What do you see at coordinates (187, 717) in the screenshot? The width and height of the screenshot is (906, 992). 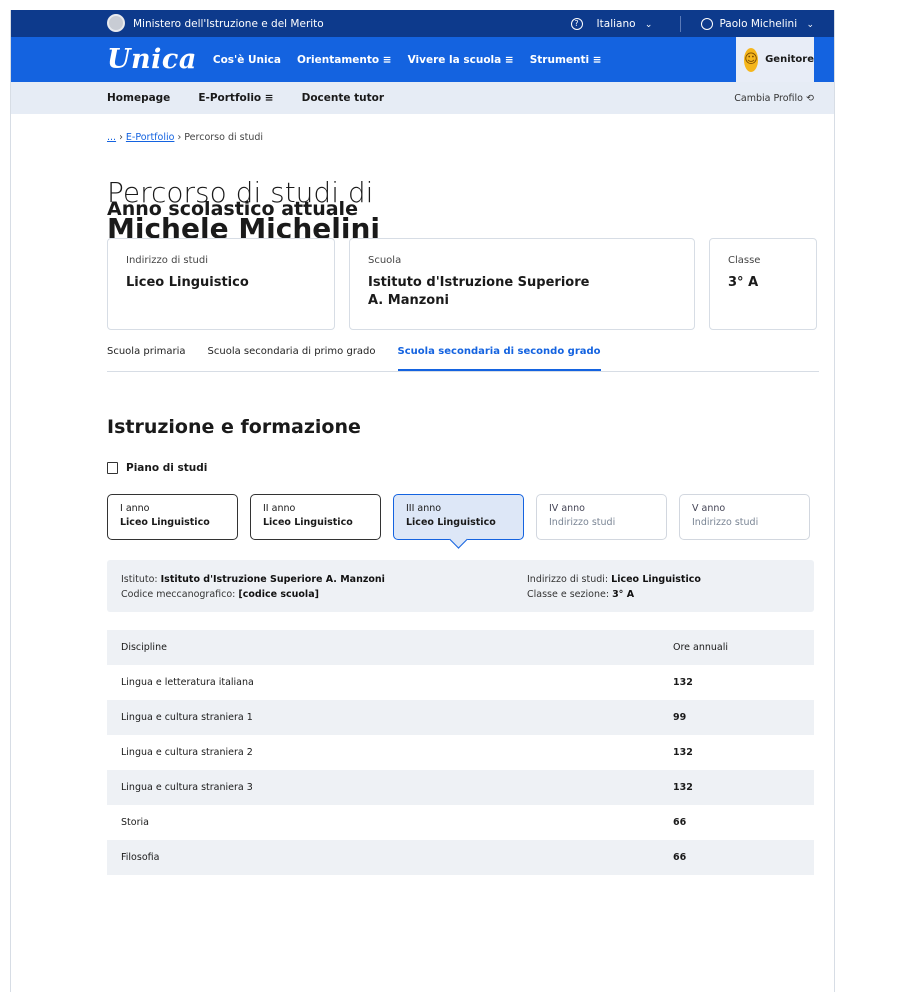 I see `discipline-name: Lingua e cultura straniera 1` at bounding box center [187, 717].